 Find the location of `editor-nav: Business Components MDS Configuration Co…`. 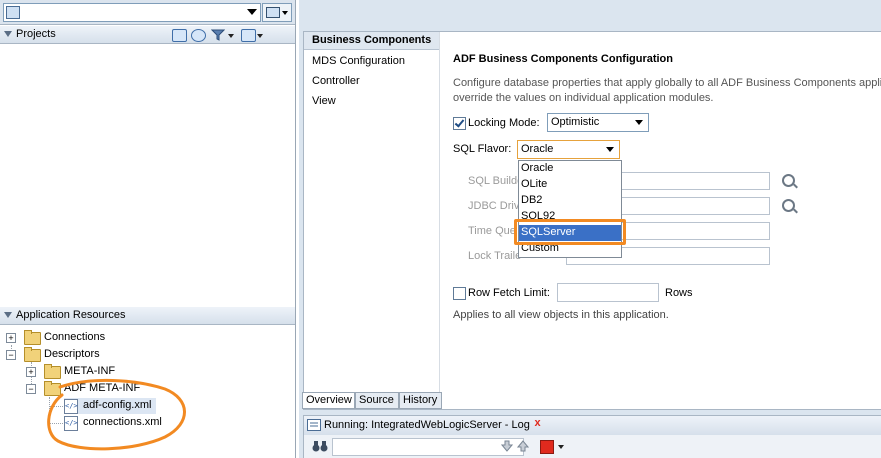

editor-nav: Business Components MDS Configuration Co… is located at coordinates (372, 220).